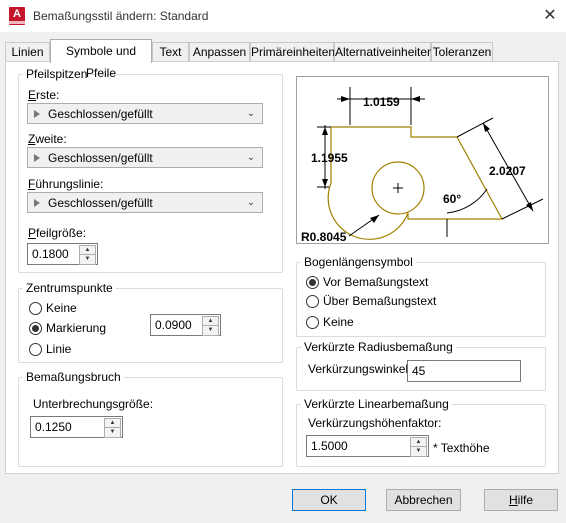  I want to click on help-button: Hilfe, so click(521, 500).